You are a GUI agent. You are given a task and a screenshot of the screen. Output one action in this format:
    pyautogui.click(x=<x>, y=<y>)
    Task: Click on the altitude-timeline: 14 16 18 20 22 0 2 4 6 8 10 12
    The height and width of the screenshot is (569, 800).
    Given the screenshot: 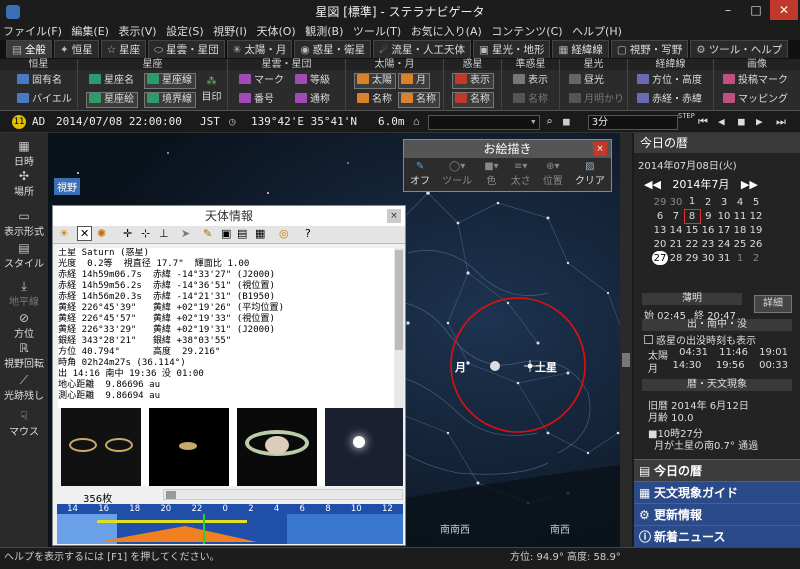 What is the action you would take?
    pyautogui.click(x=230, y=524)
    